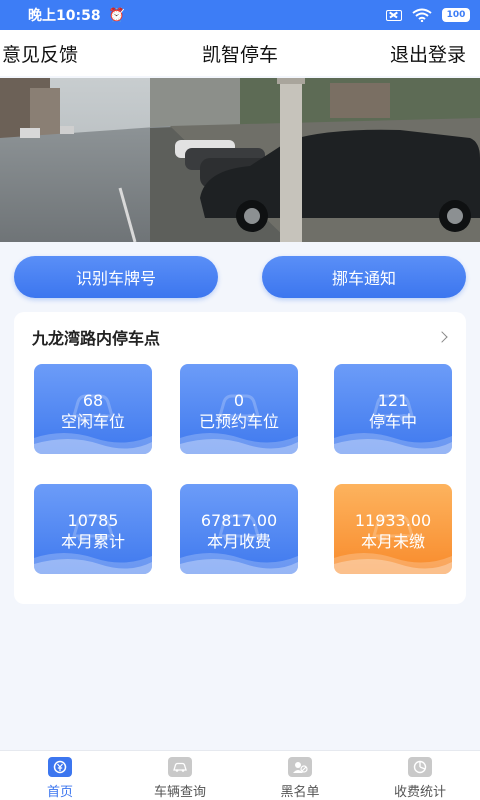 The width and height of the screenshot is (480, 800). Describe the element at coordinates (300, 767) in the screenshot. I see `blacklist-icon` at that location.